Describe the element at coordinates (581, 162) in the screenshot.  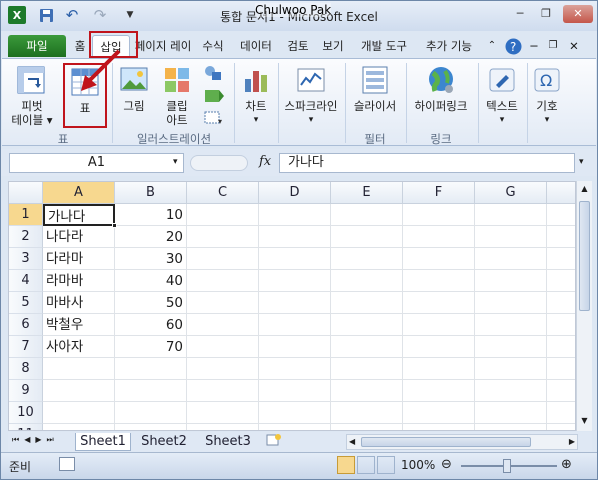
I see `formula-expand-icon: ▾` at that location.